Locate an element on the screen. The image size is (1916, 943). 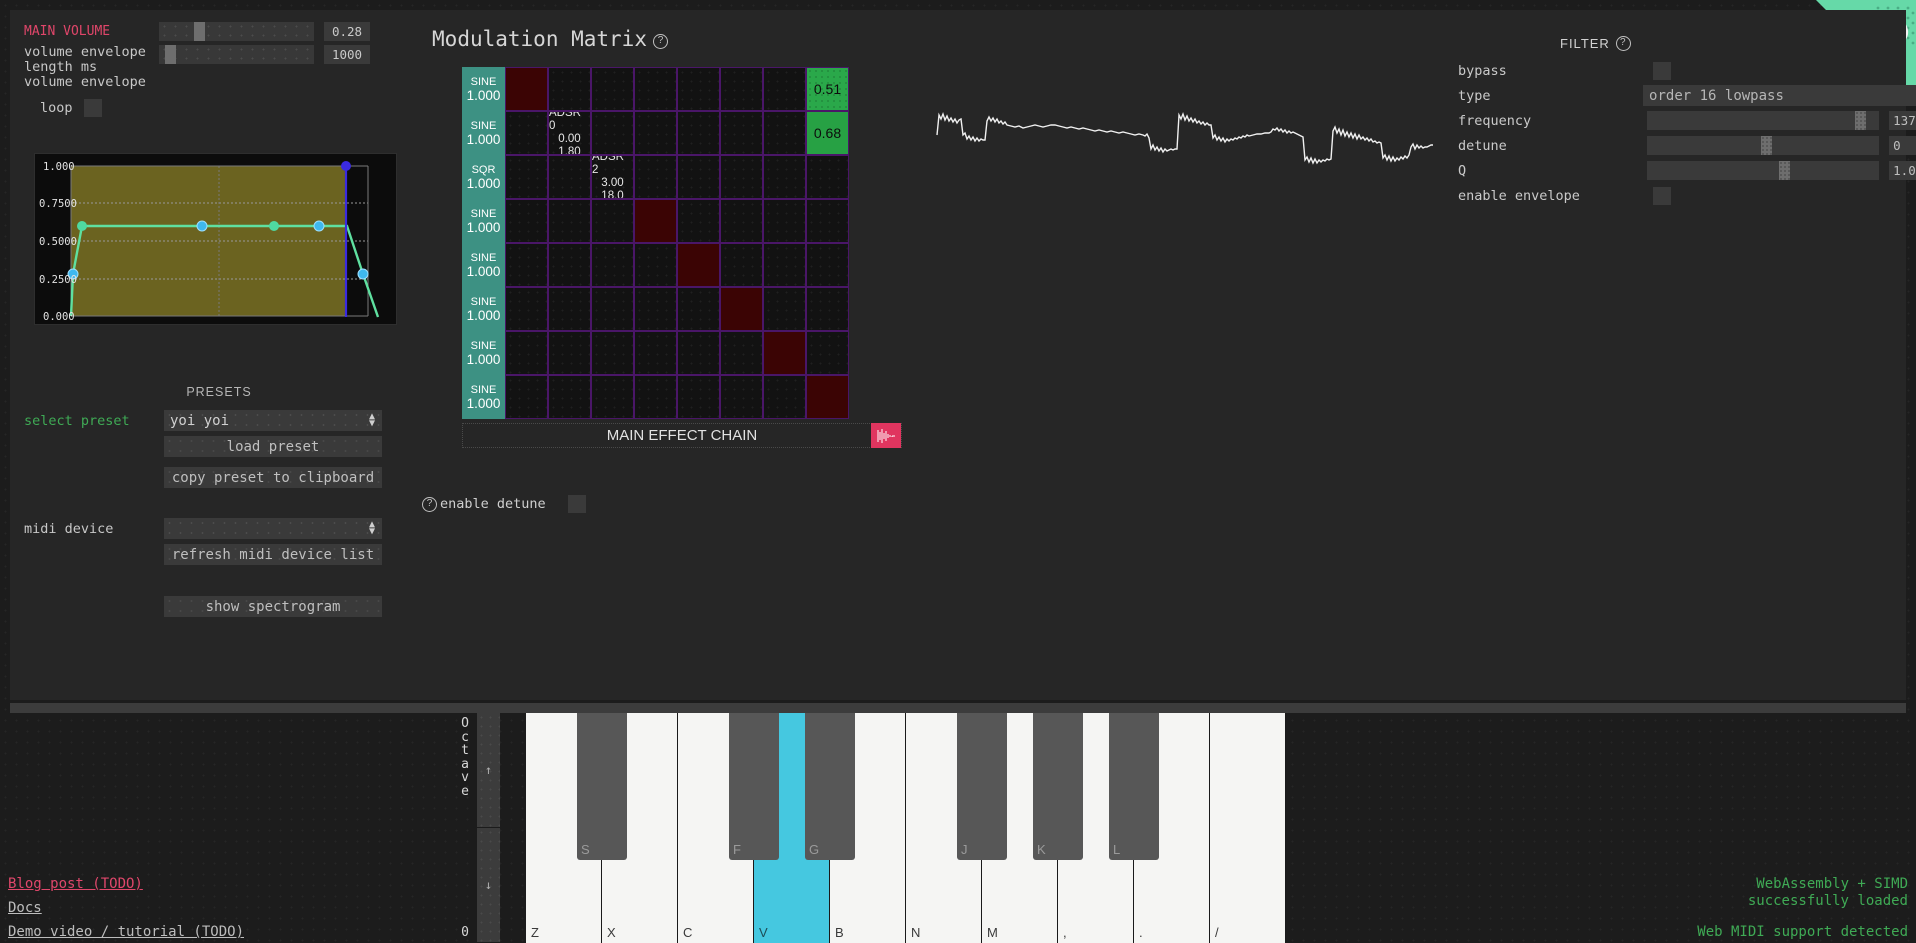
octave-down-button: ↓ is located at coordinates (488, 885).